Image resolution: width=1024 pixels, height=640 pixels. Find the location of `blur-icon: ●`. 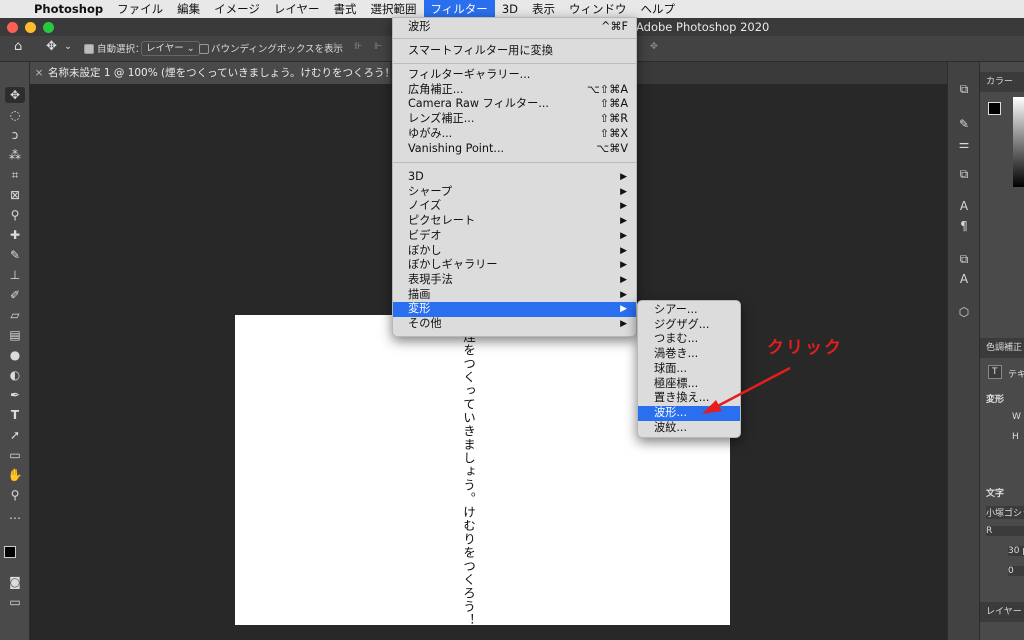

blur-icon: ● is located at coordinates (15, 355).